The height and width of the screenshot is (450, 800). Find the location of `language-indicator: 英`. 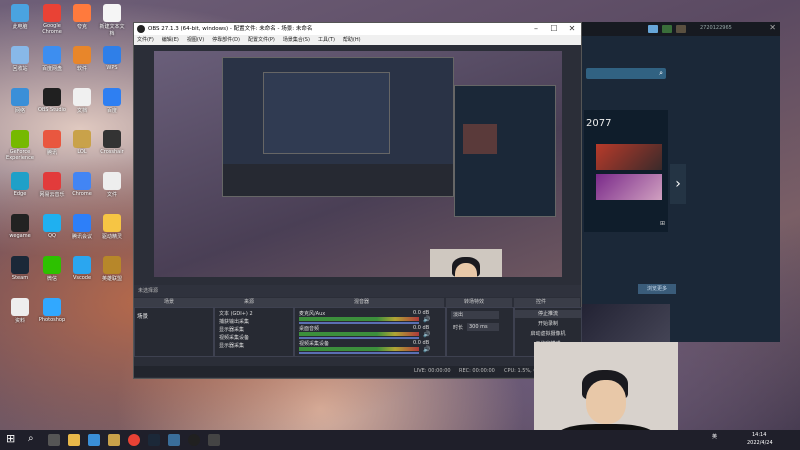

language-indicator: 英 is located at coordinates (714, 436).